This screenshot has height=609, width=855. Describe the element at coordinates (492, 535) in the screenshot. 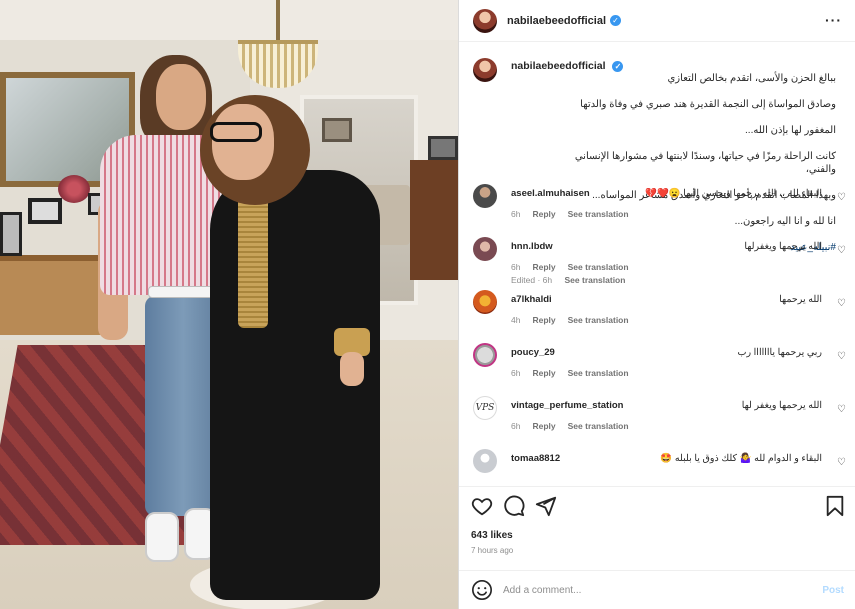

I see `like-count: 643 likes` at that location.